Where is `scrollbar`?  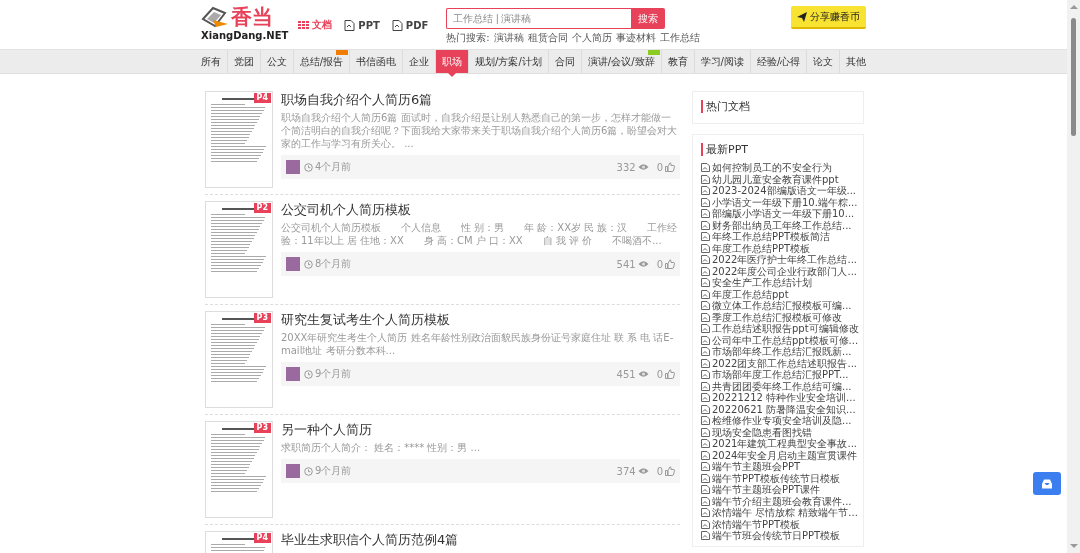 scrollbar is located at coordinates (1073, 276).